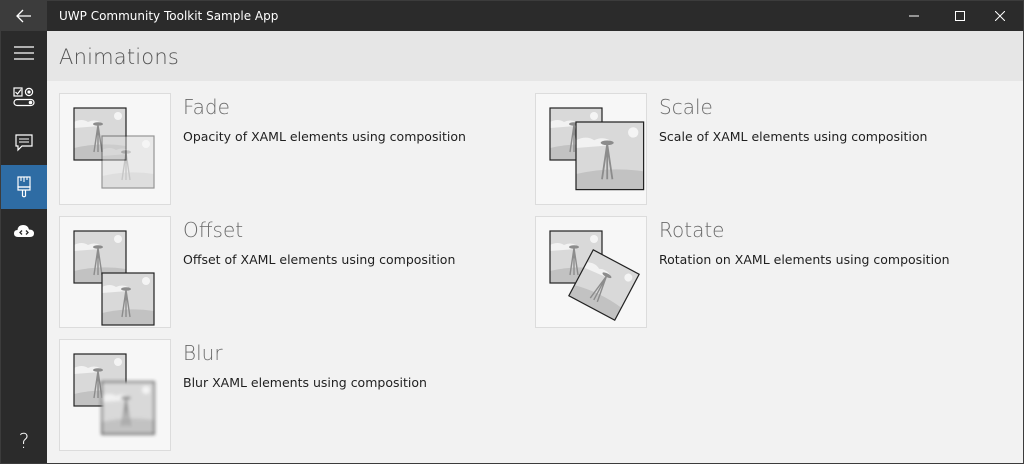  Describe the element at coordinates (169, 16) in the screenshot. I see `app-title: UWP Community Toolkit Sample App` at that location.